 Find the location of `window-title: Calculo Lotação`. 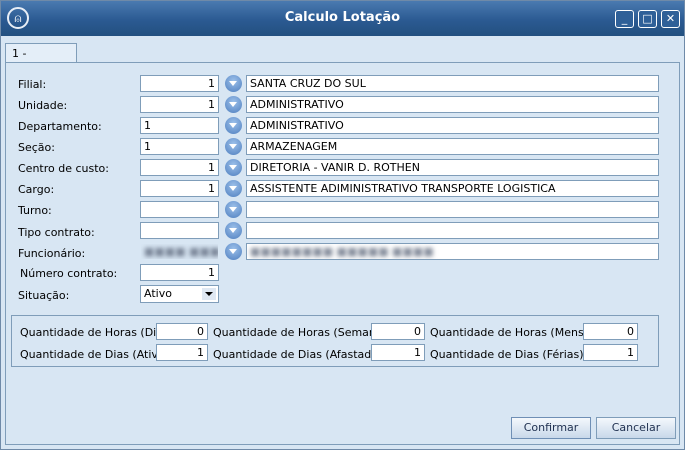

window-title: Calculo Lotação is located at coordinates (342, 17).